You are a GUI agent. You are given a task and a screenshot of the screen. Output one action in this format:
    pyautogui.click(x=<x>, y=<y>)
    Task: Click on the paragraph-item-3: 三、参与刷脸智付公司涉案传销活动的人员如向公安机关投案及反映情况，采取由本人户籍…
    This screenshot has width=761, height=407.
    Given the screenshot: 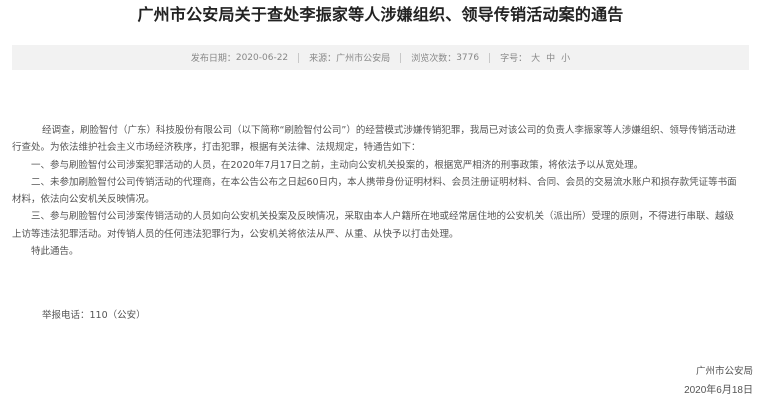 What is the action you would take?
    pyautogui.click(x=373, y=225)
    